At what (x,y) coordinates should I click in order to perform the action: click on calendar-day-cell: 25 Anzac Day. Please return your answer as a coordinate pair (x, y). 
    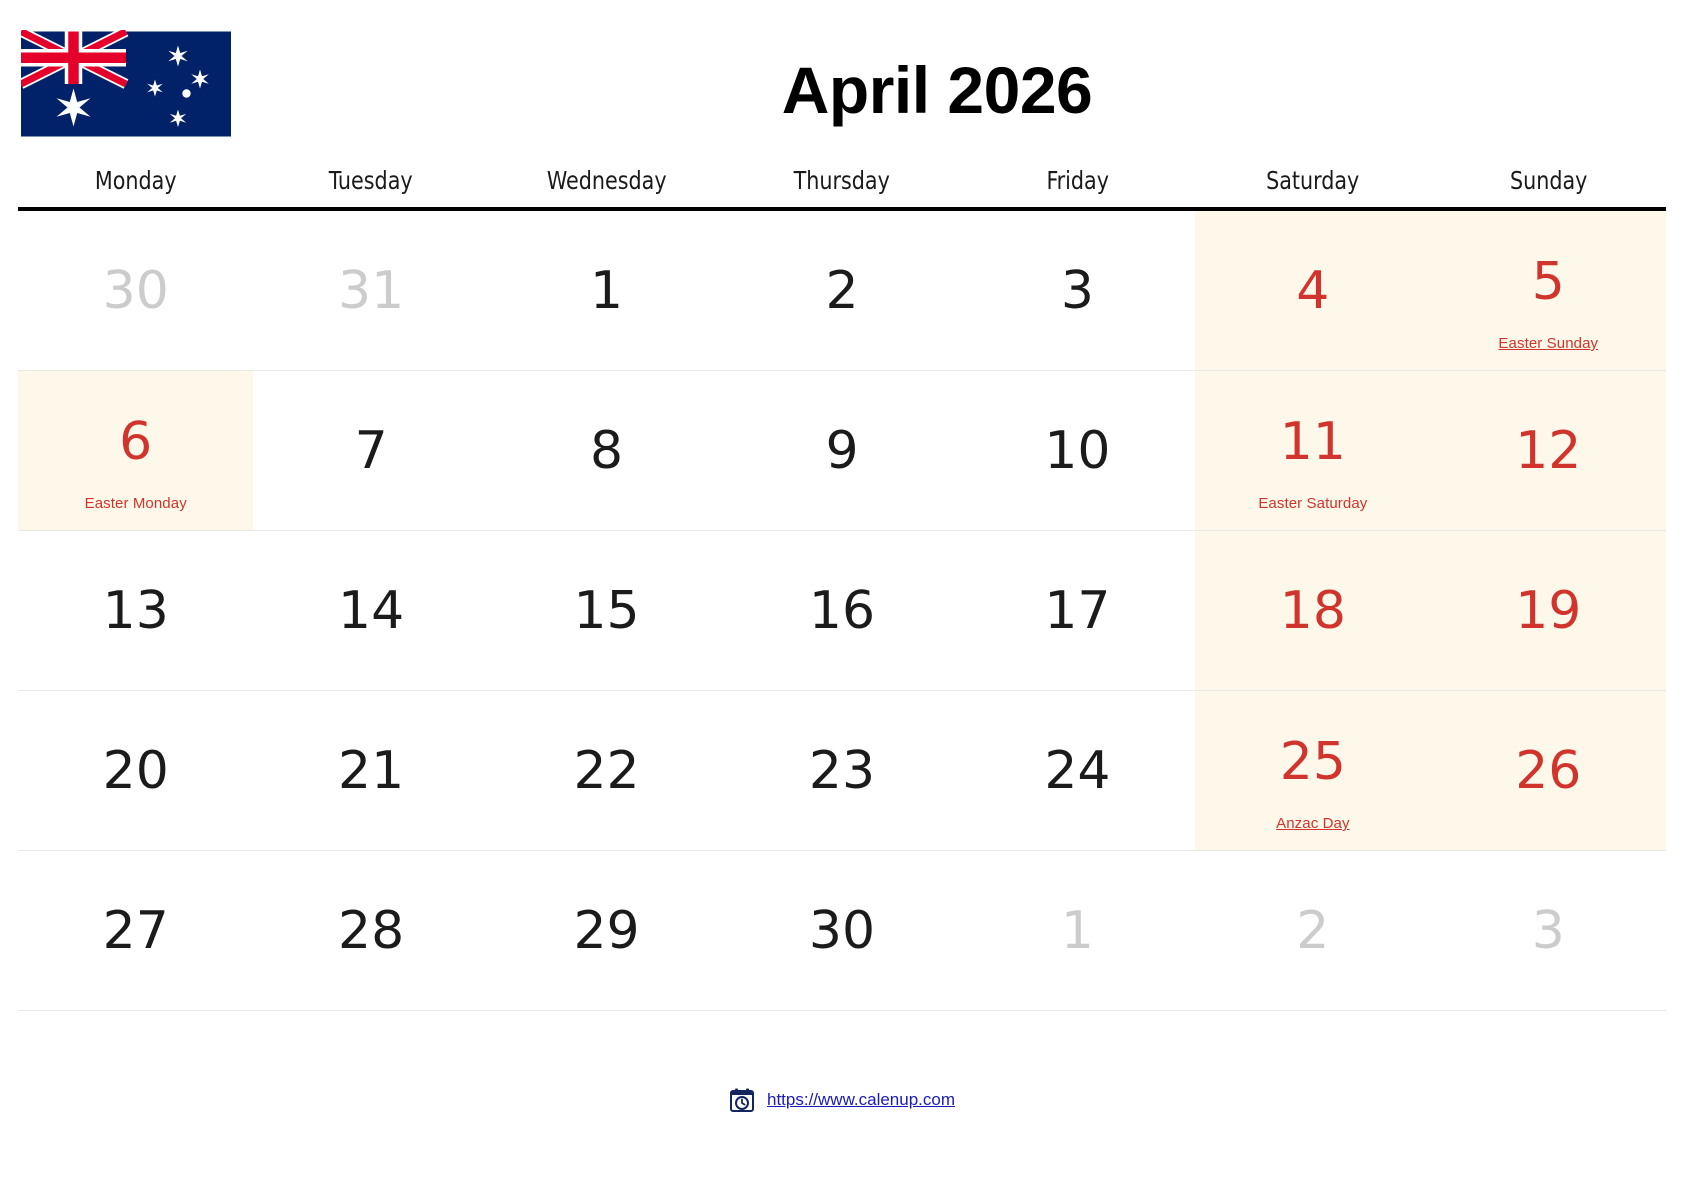
    Looking at the image, I should click on (1313, 771).